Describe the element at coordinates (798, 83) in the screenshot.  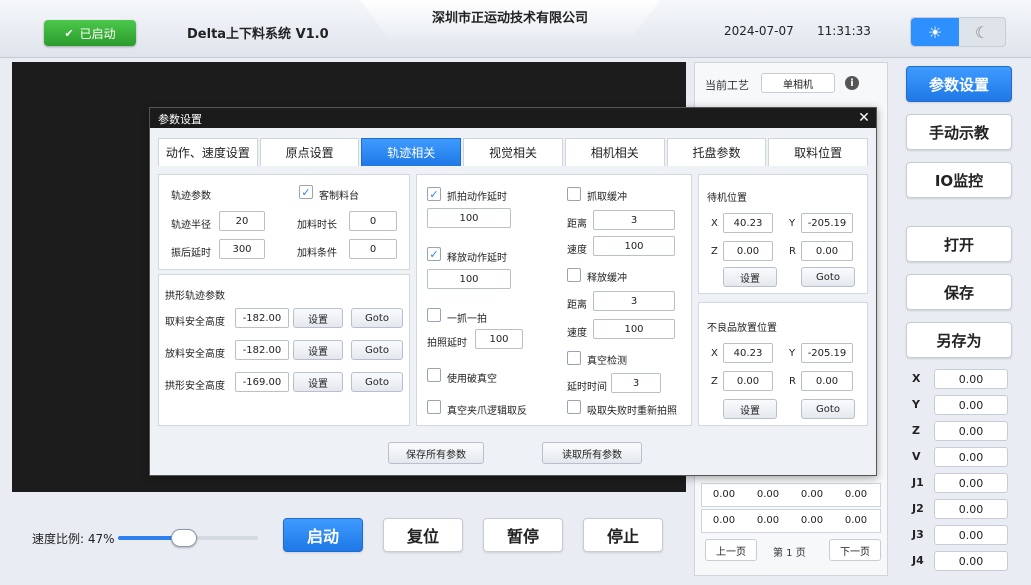
I see `process-value: 单相机` at that location.